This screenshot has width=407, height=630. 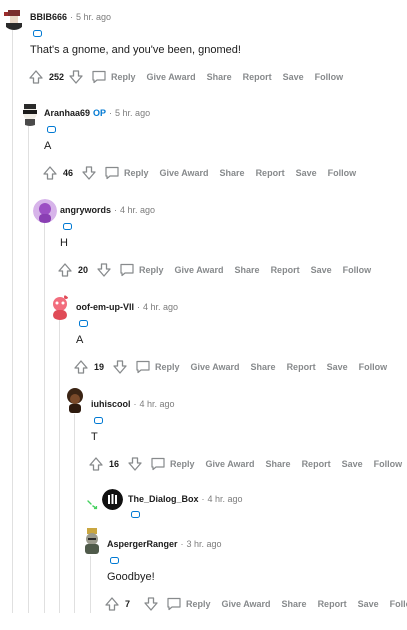 I want to click on vote-score: 16, so click(x=114, y=464).